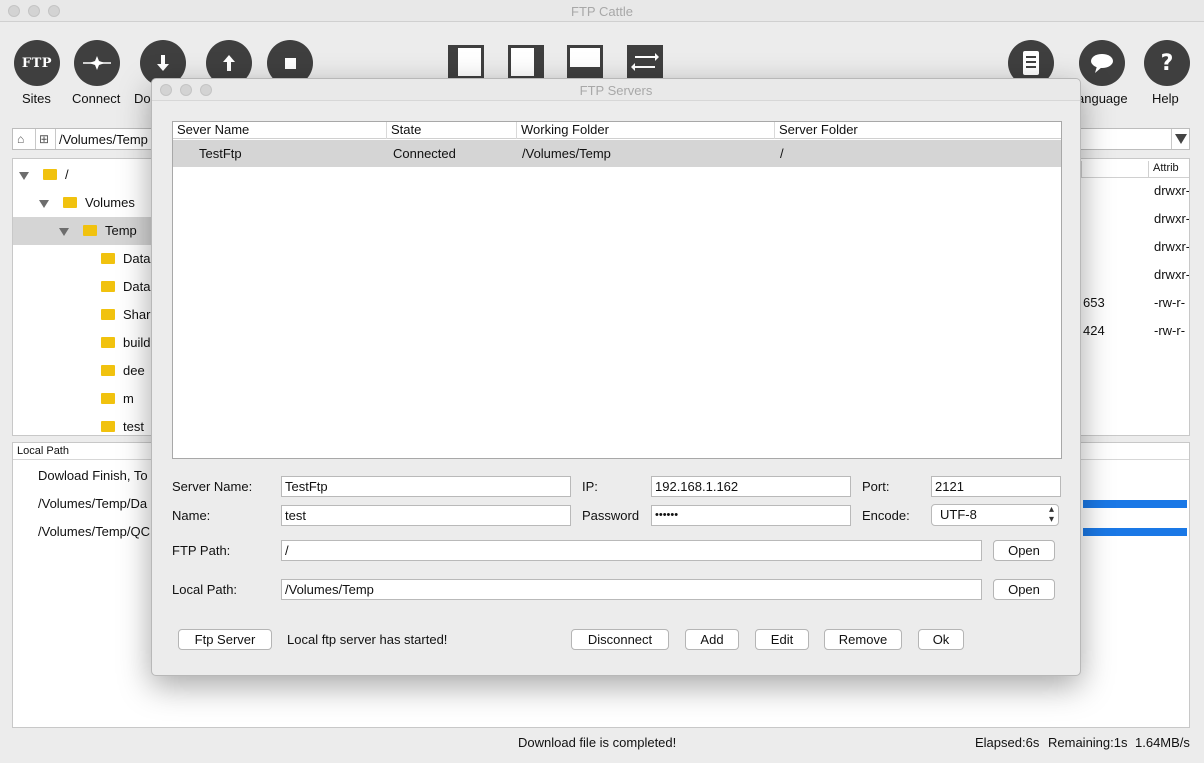 The image size is (1204, 763). Describe the element at coordinates (1088, 742) in the screenshot. I see `remaining-time: Remaining:1s` at that location.